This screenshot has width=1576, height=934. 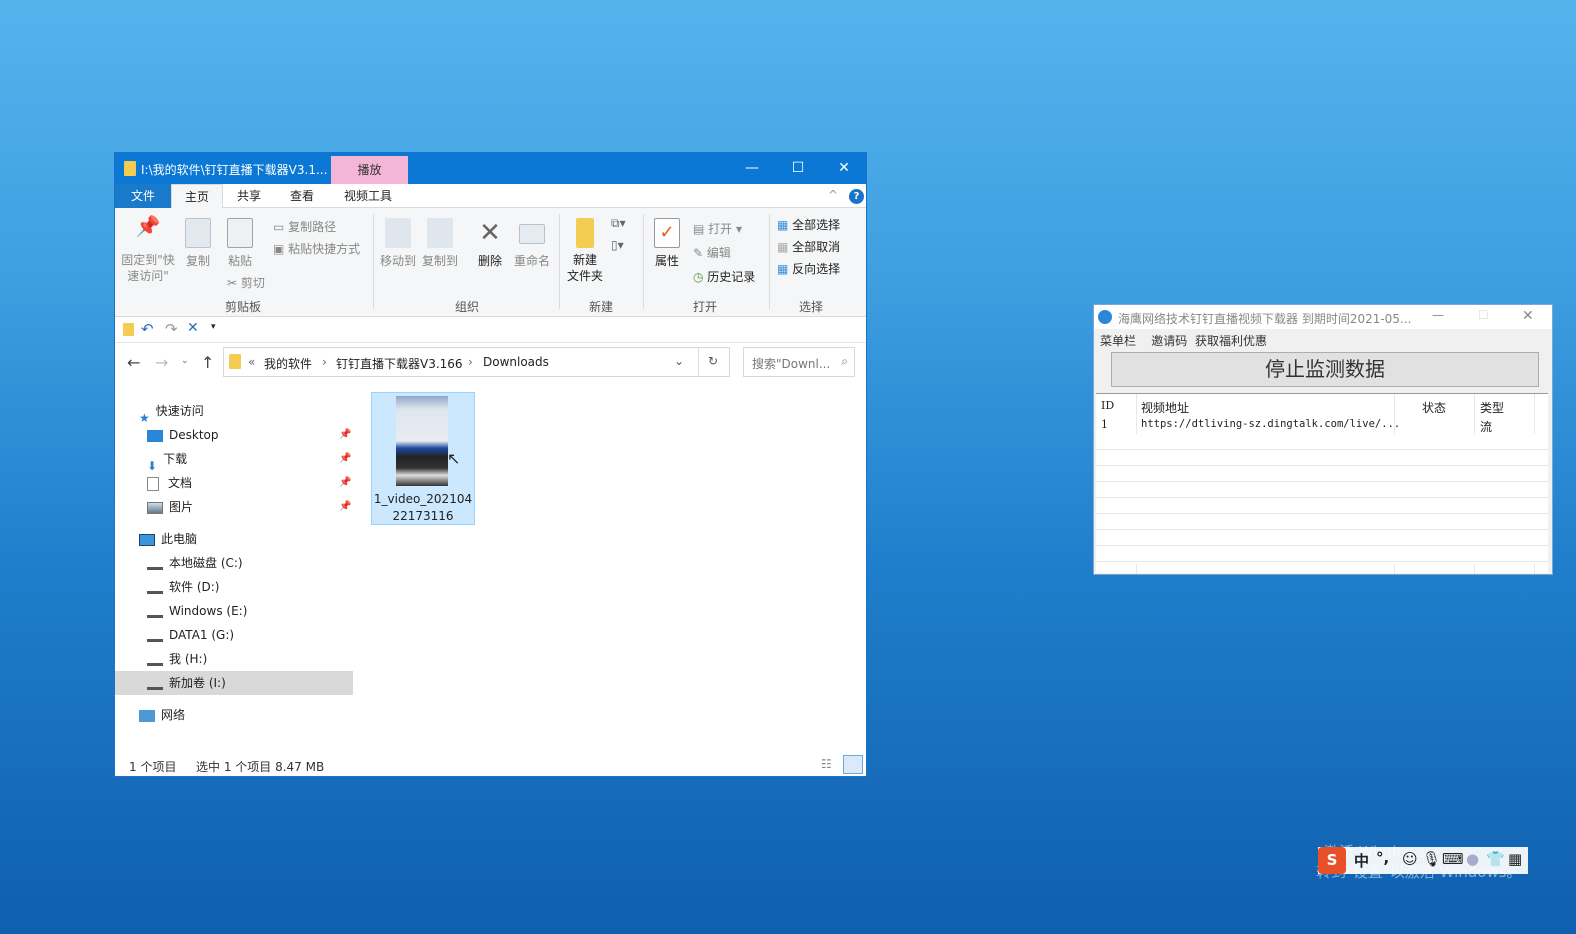 I want to click on history-button: ◷ 历史记录, so click(x=724, y=276).